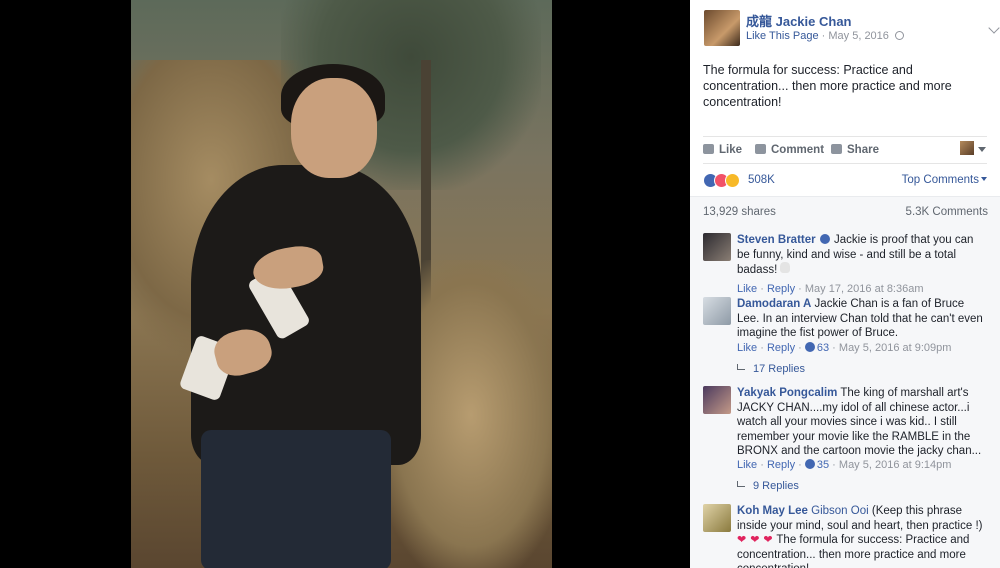 The image size is (1000, 568). I want to click on comment-sort-label: Top Comments, so click(940, 180).